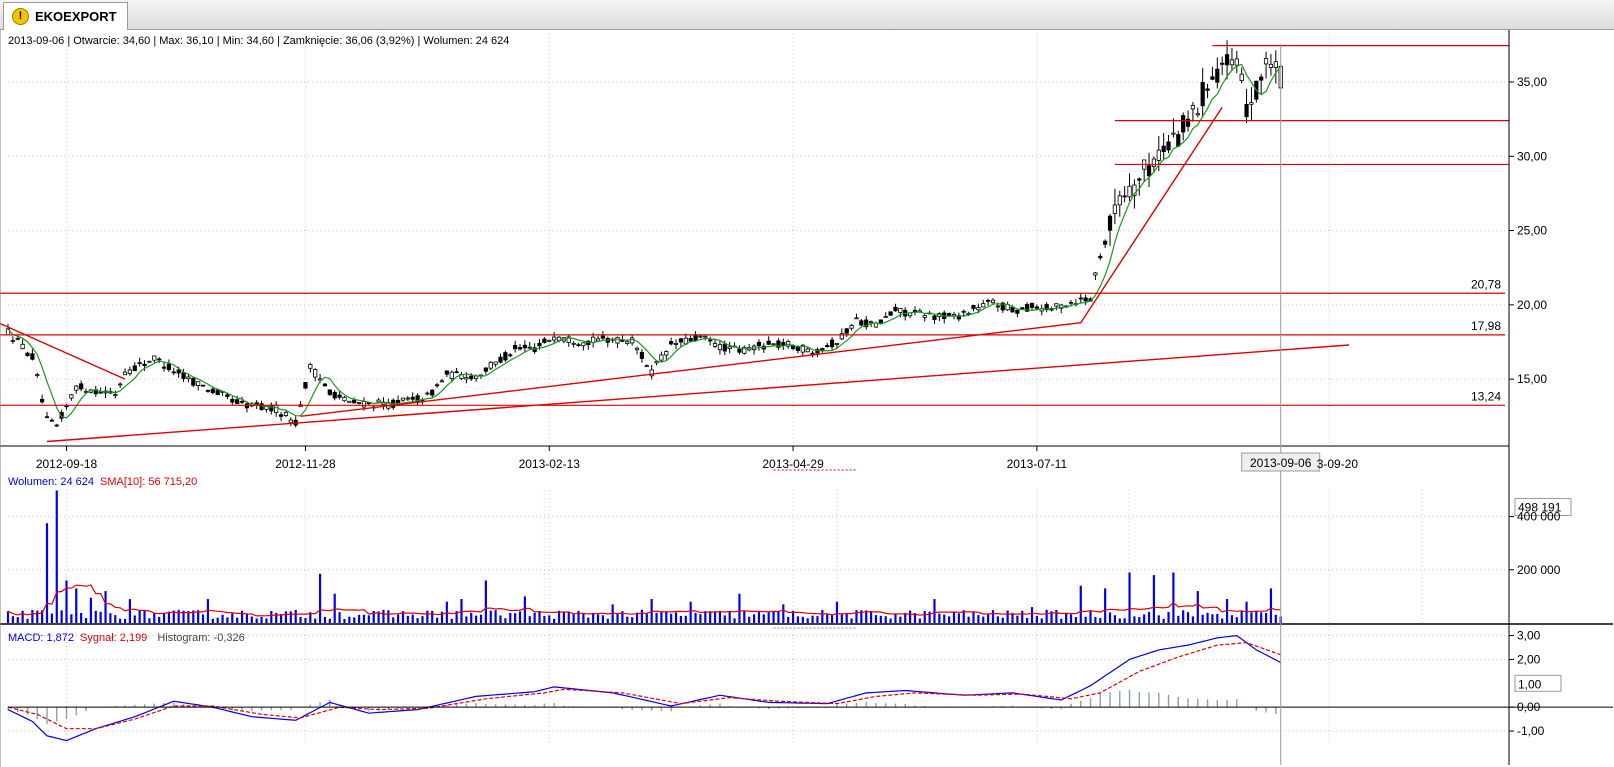  What do you see at coordinates (305, 464) in the screenshot?
I see `date-tick-label: 2012-11-28` at bounding box center [305, 464].